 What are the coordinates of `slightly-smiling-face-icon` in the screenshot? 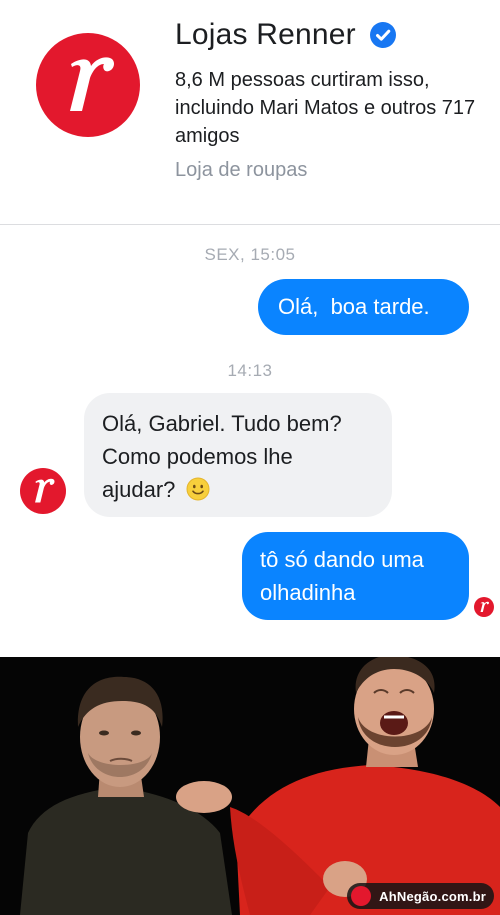 It's located at (198, 489).